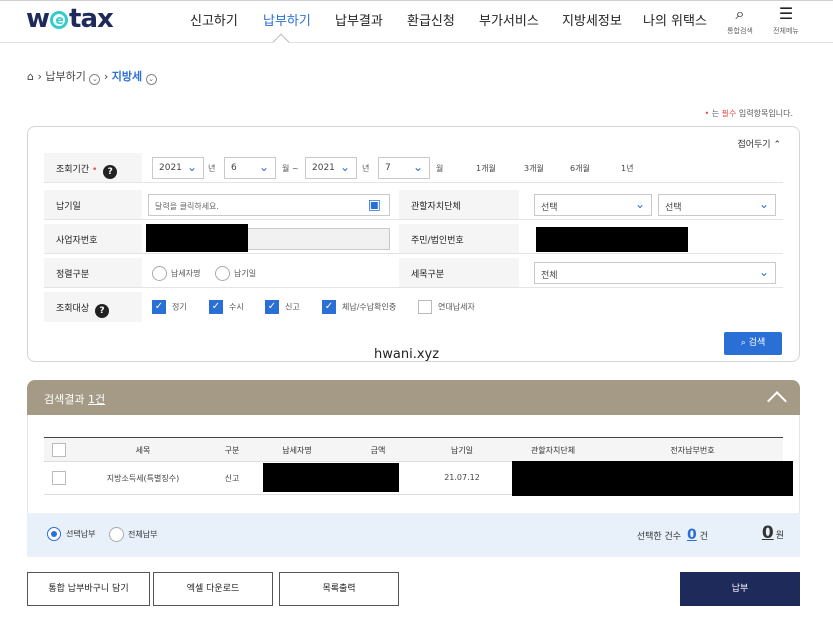 The width and height of the screenshot is (833, 624). I want to click on nav-pay-result: 납부결과, so click(359, 19).